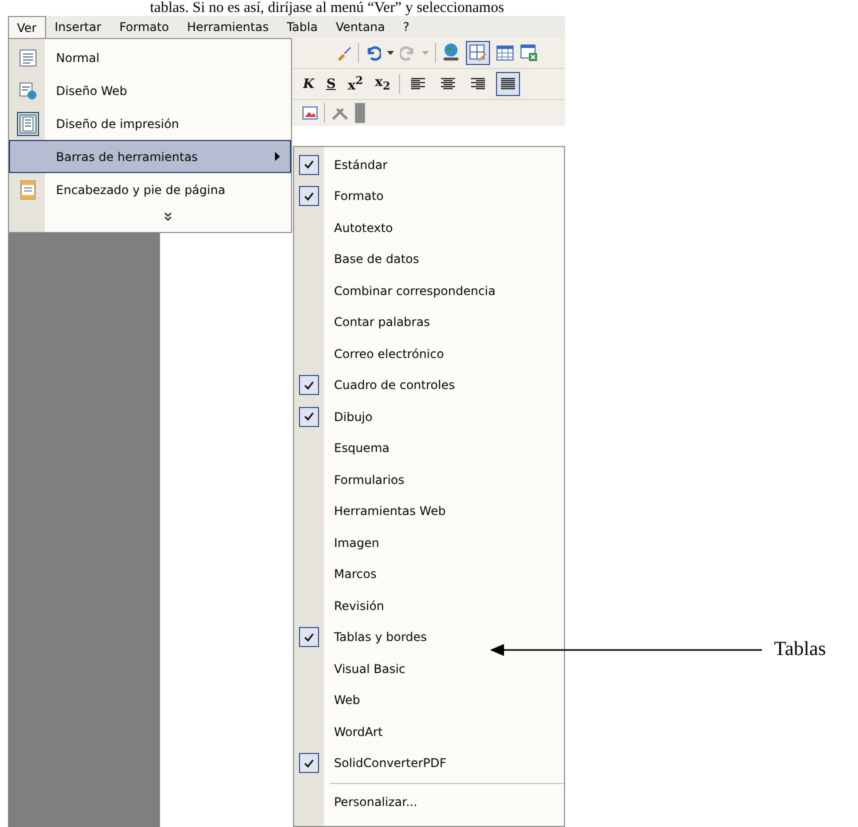  I want to click on submenu-arrow-icon, so click(277, 156).